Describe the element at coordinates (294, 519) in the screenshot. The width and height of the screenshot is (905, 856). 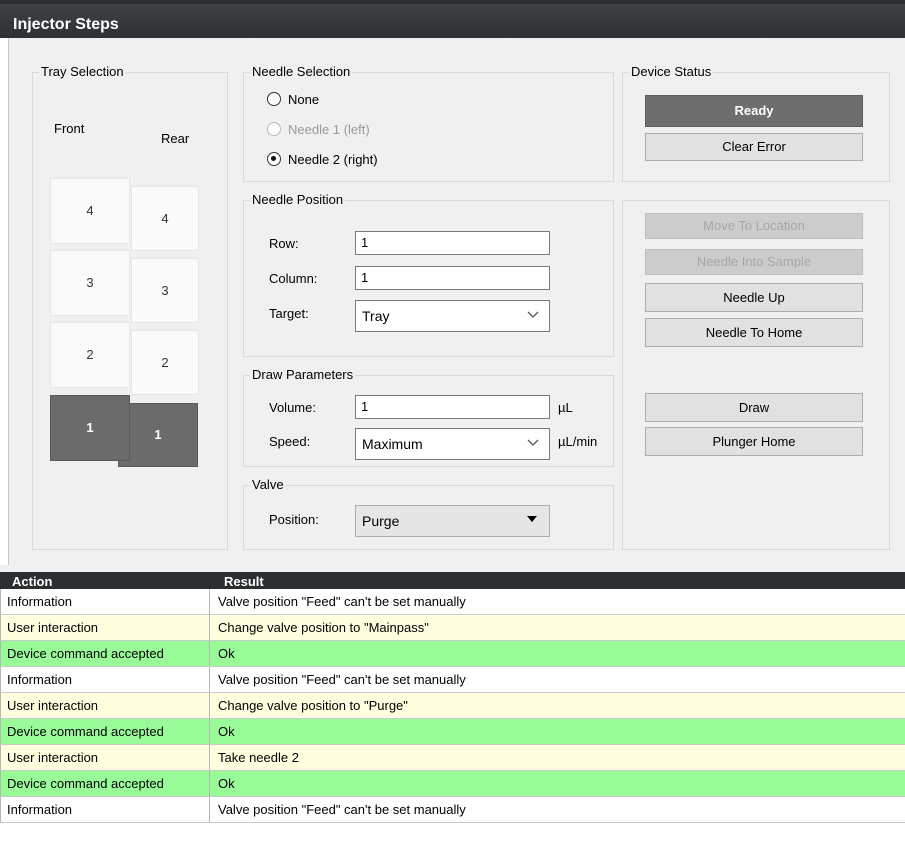
I see `position-label: Position:` at that location.